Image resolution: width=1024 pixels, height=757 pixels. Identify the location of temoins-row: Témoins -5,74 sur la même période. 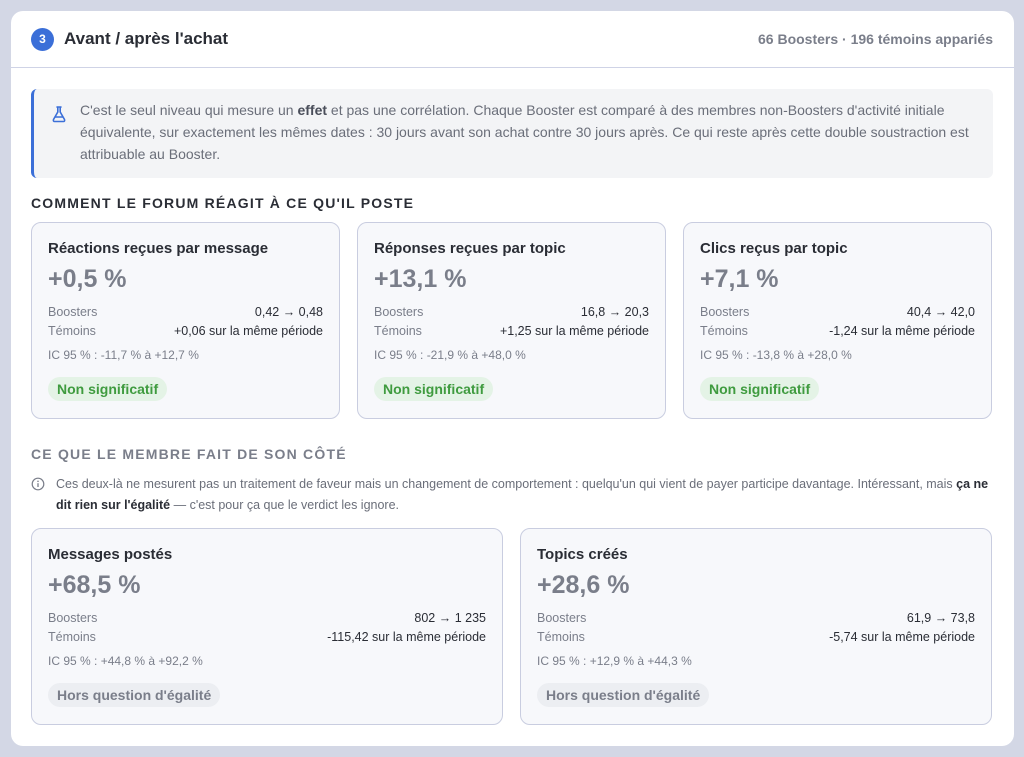
(756, 637).